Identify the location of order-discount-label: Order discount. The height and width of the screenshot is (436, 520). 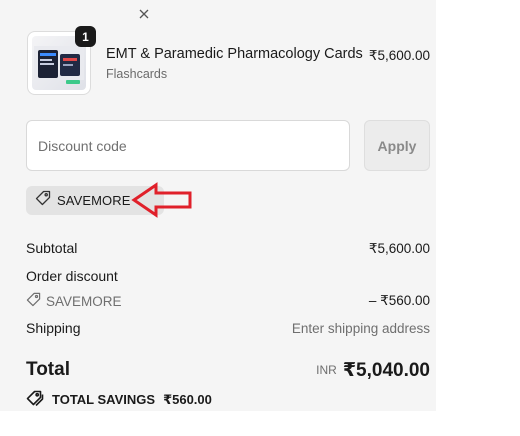
(72, 276).